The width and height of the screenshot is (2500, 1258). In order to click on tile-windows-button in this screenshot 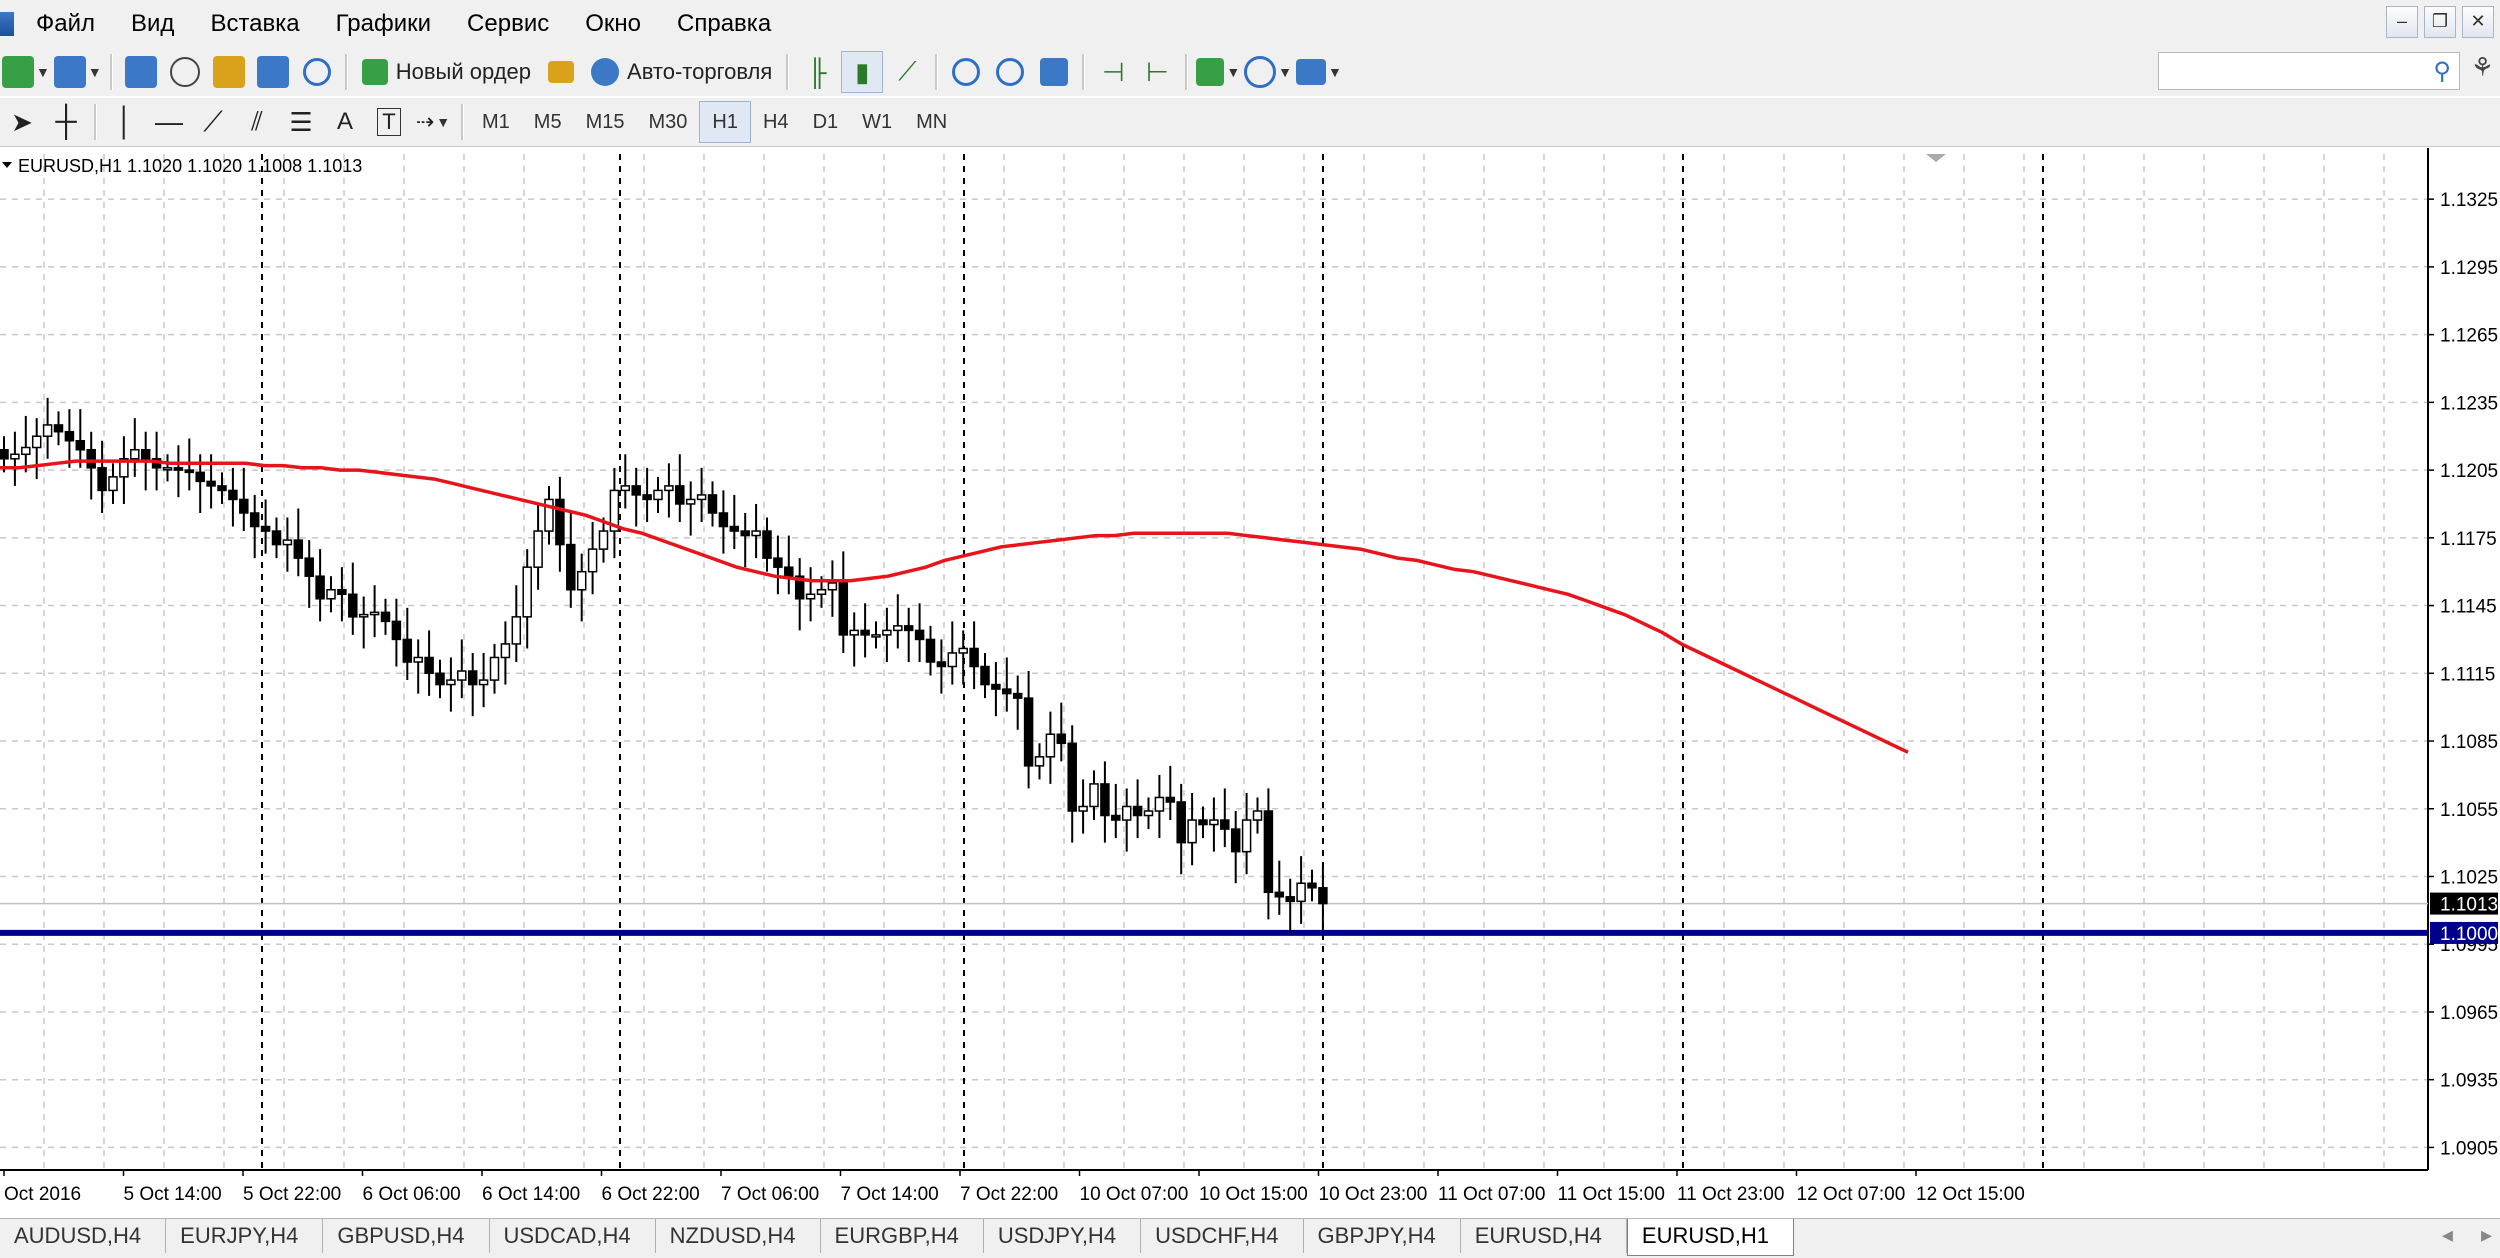, I will do `click(1054, 72)`.